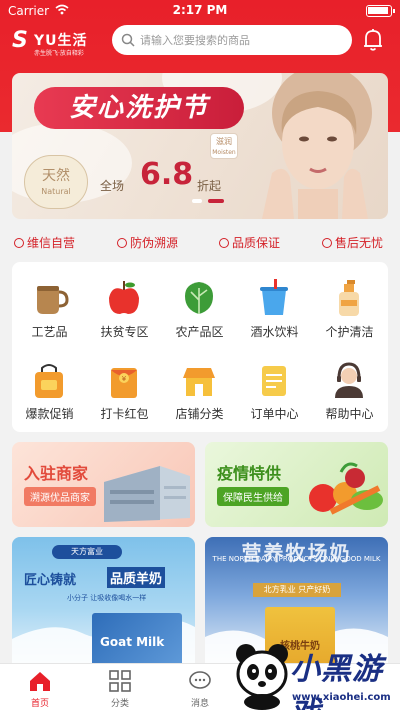  Describe the element at coordinates (200, 242) in the screenshot. I see `assurance-bar: 维信自营 防伪溯源 品质保证 售后无忧` at that location.